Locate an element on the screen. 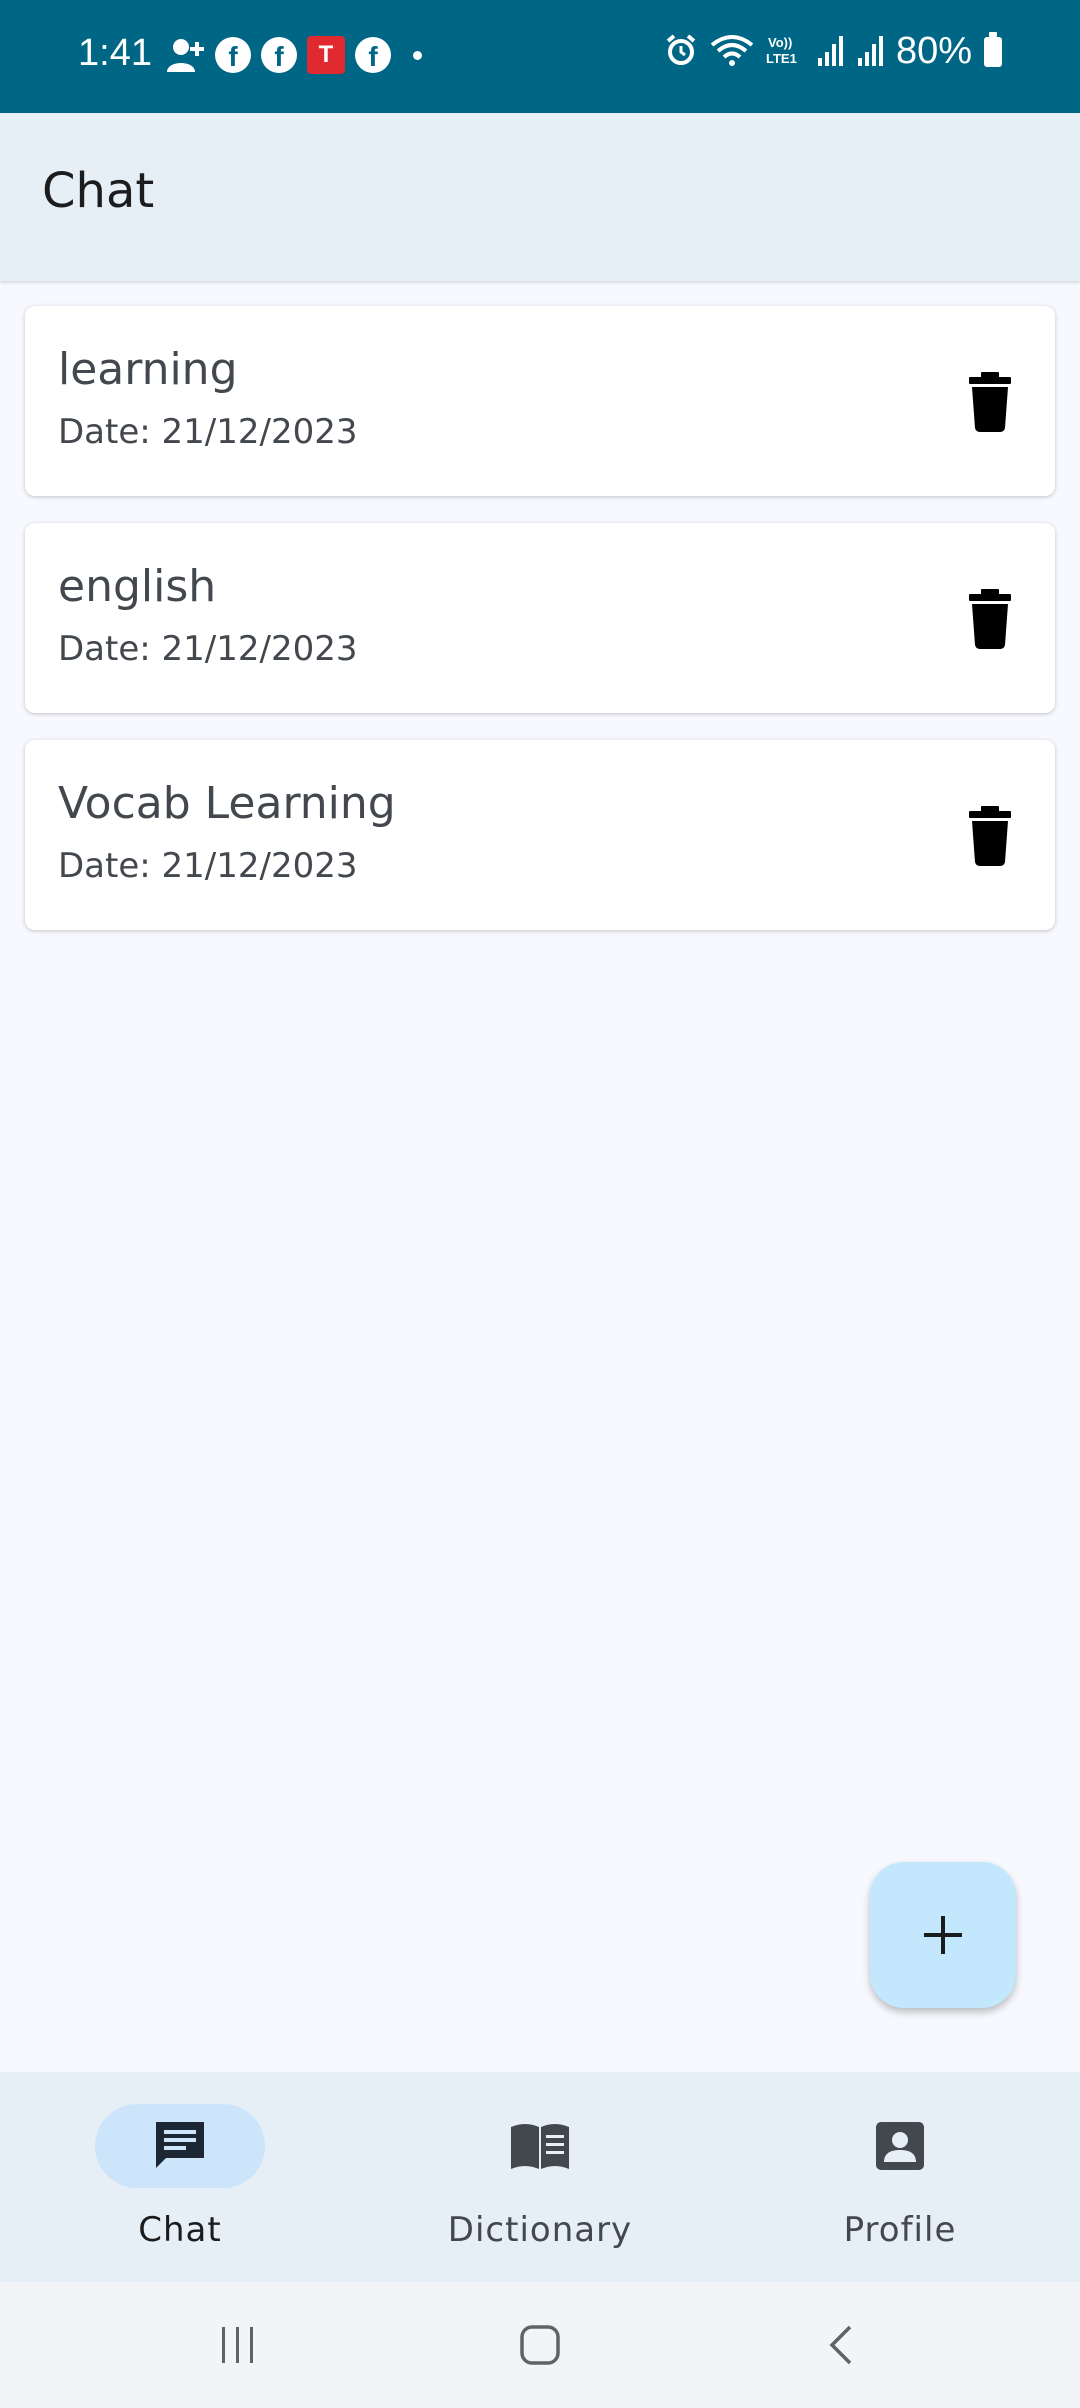 The width and height of the screenshot is (1080, 2408). home-icon is located at coordinates (540, 2345).